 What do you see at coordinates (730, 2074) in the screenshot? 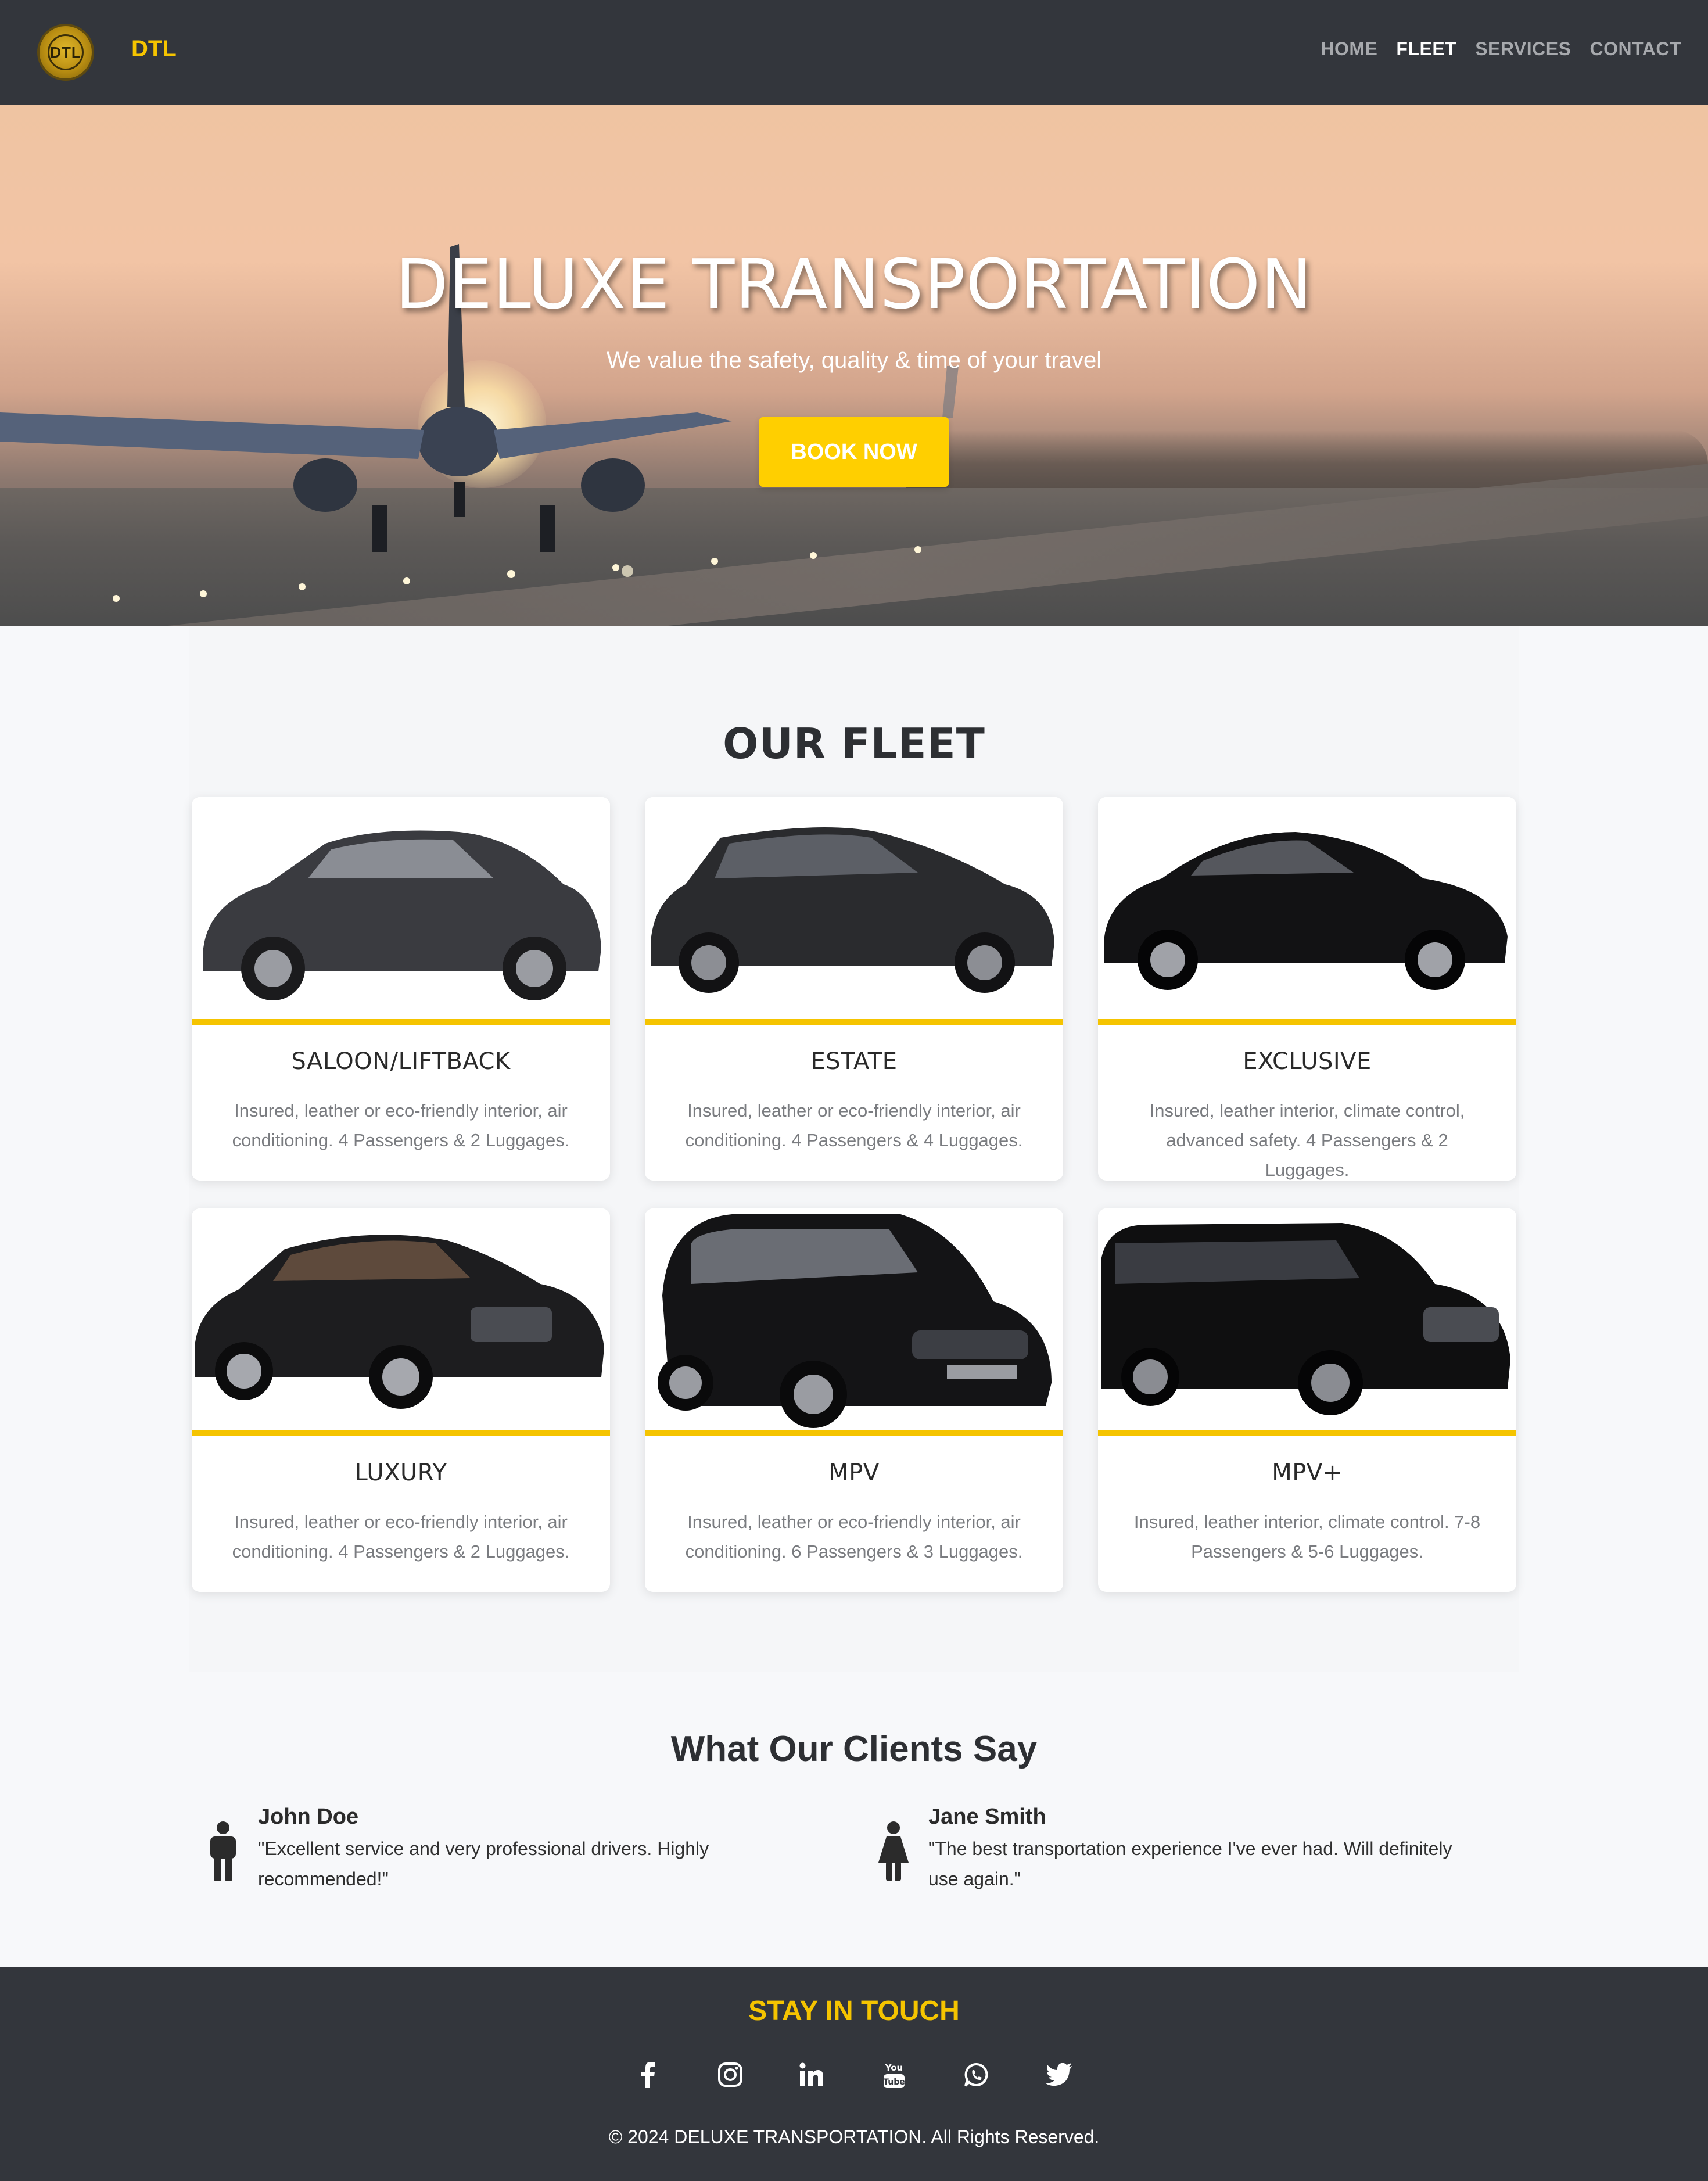
I see `instagram-icon` at bounding box center [730, 2074].